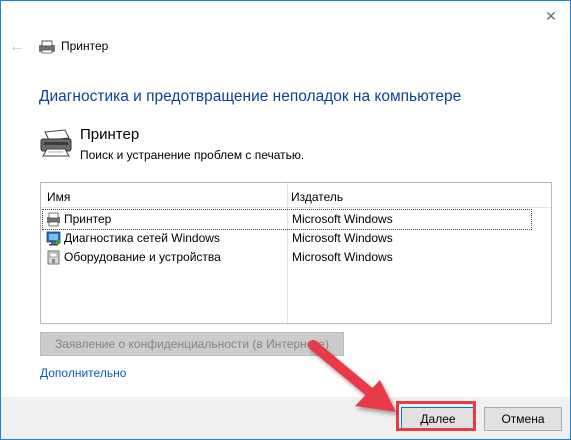  What do you see at coordinates (17, 47) in the screenshot?
I see `back-arrow-icon: ←` at bounding box center [17, 47].